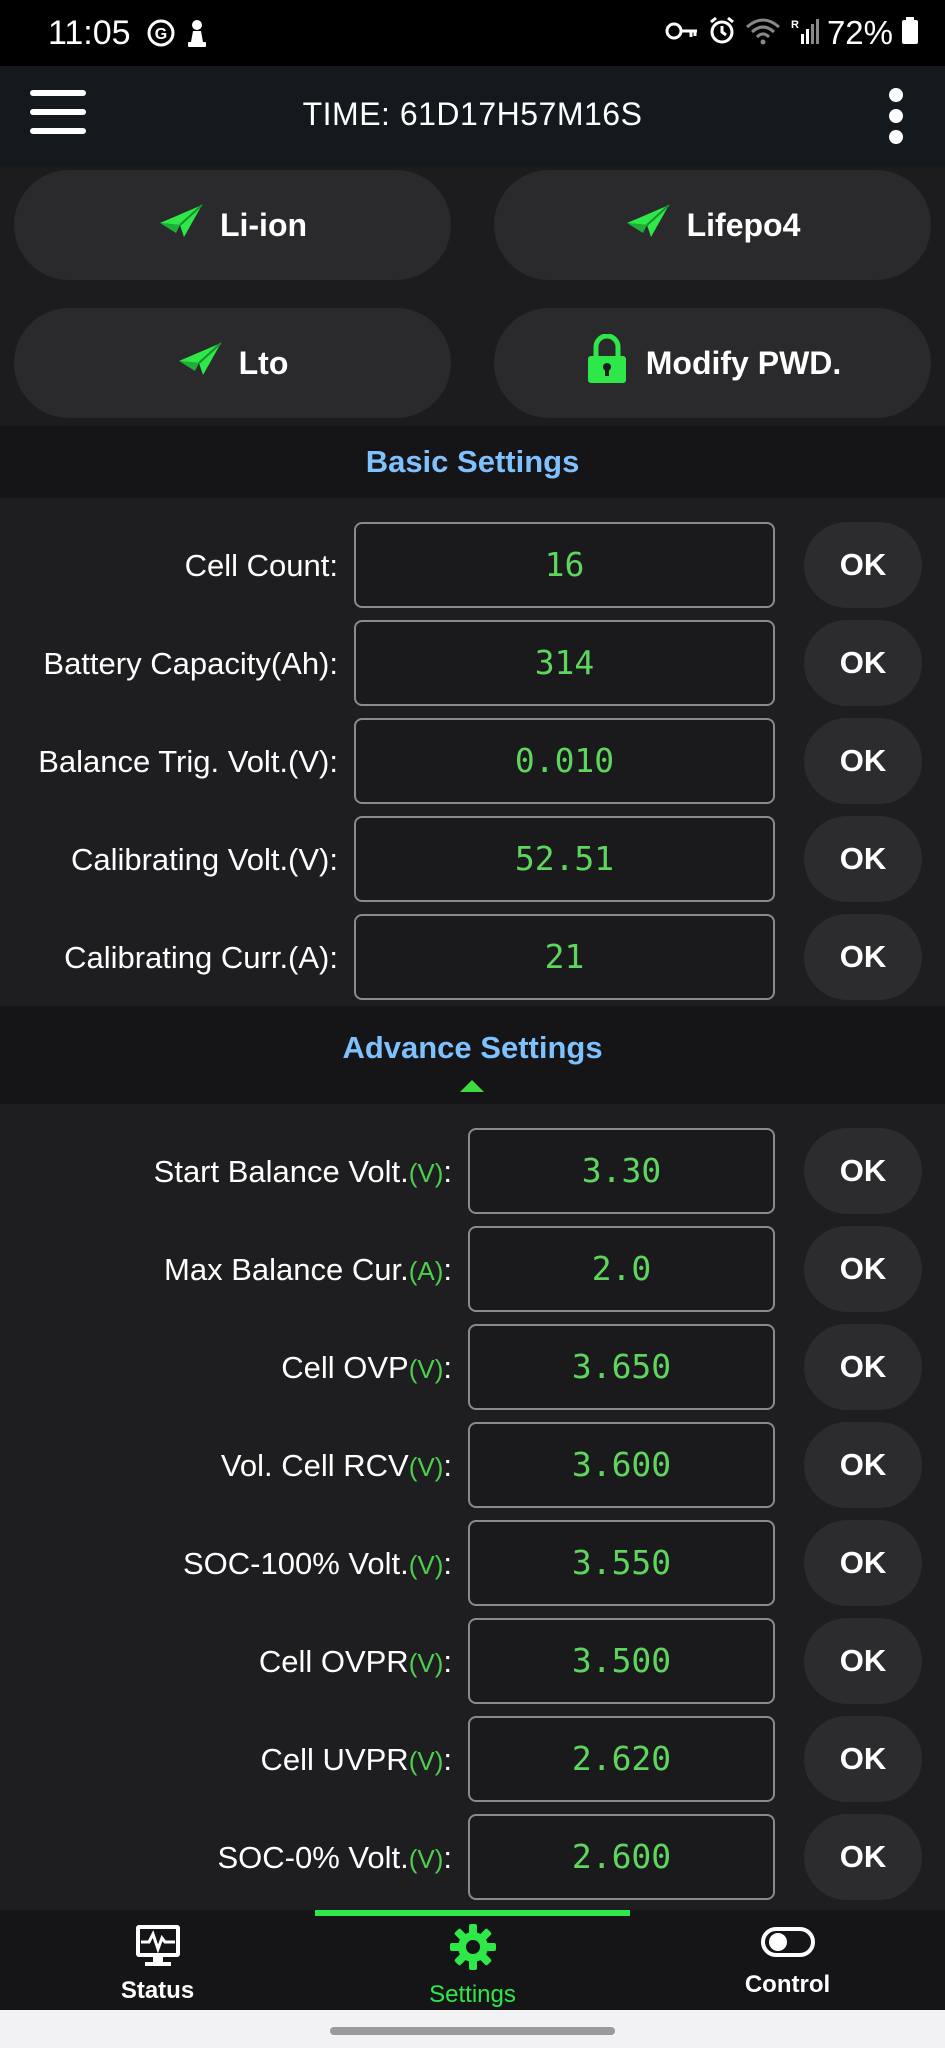 The width and height of the screenshot is (945, 2048). Describe the element at coordinates (472, 1965) in the screenshot. I see `tab-settings: Settings` at that location.